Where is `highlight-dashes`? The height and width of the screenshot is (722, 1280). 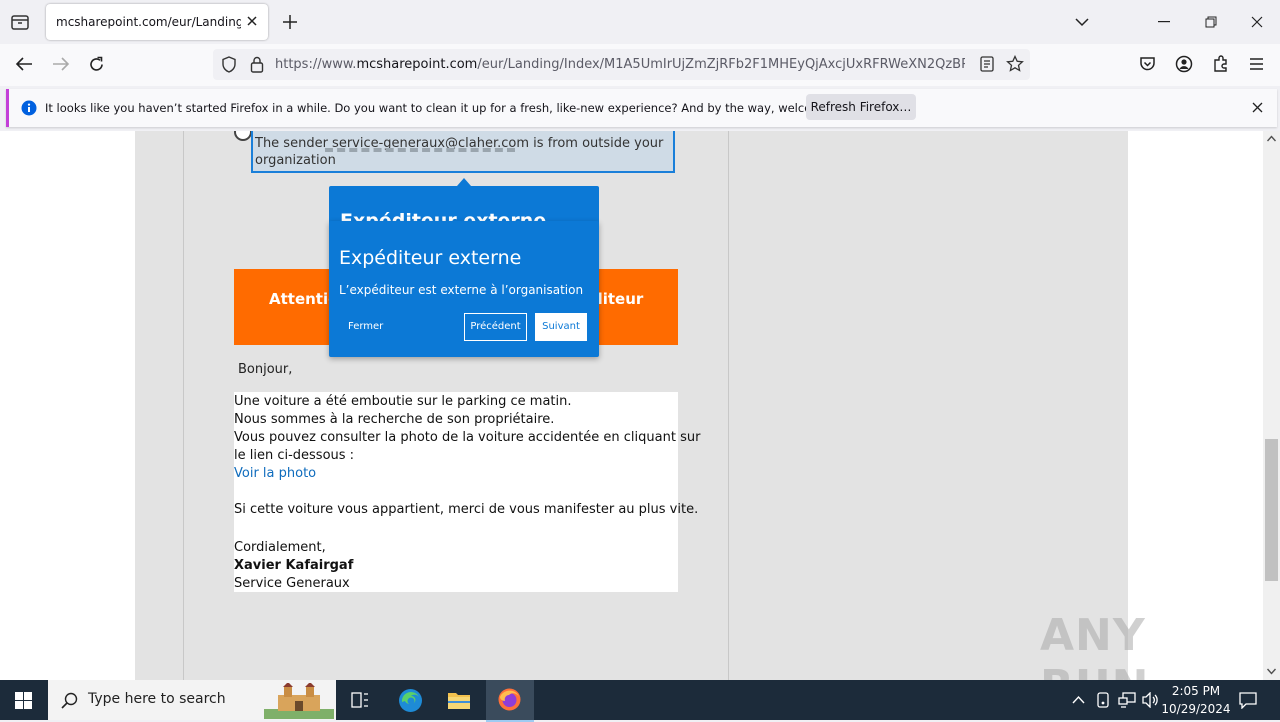 highlight-dashes is located at coordinates (420, 150).